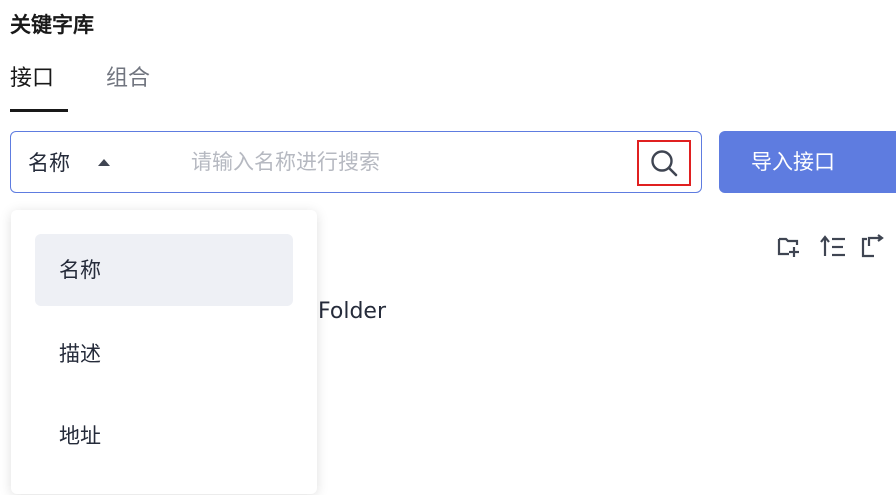 The width and height of the screenshot is (896, 495). I want to click on dropdown-option-name: 名称, so click(164, 270).